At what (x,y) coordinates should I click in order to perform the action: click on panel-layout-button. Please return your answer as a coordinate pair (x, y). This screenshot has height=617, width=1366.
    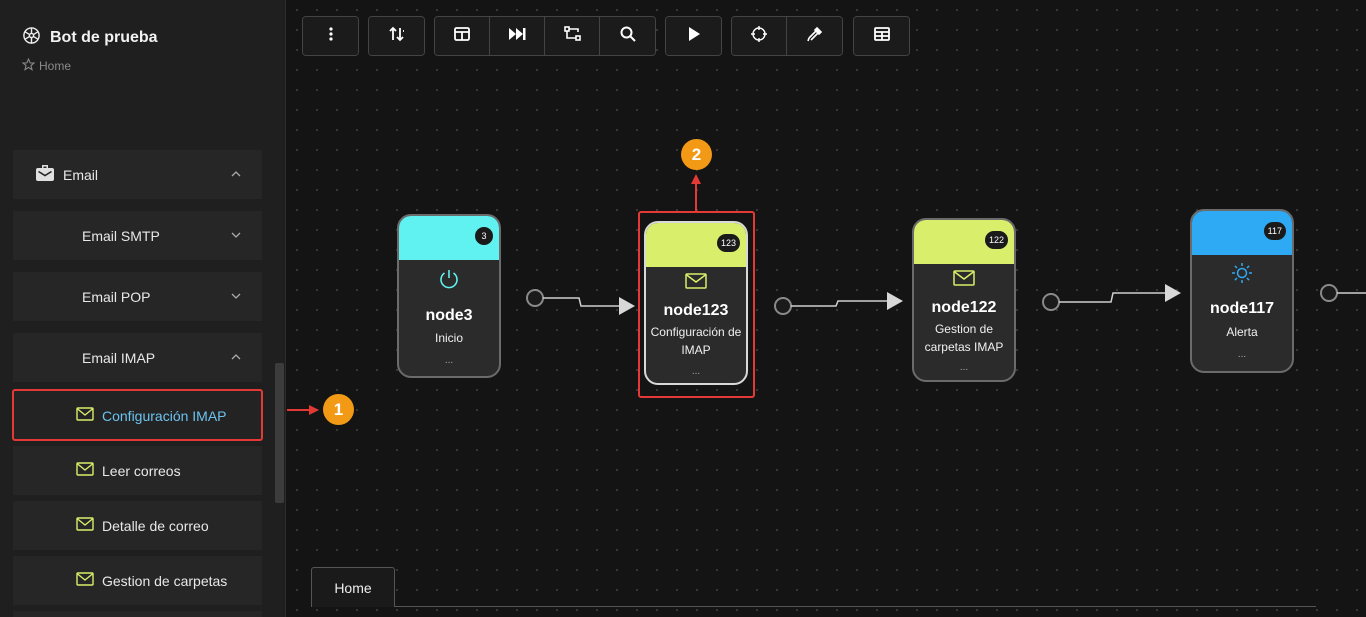
    Looking at the image, I should click on (462, 36).